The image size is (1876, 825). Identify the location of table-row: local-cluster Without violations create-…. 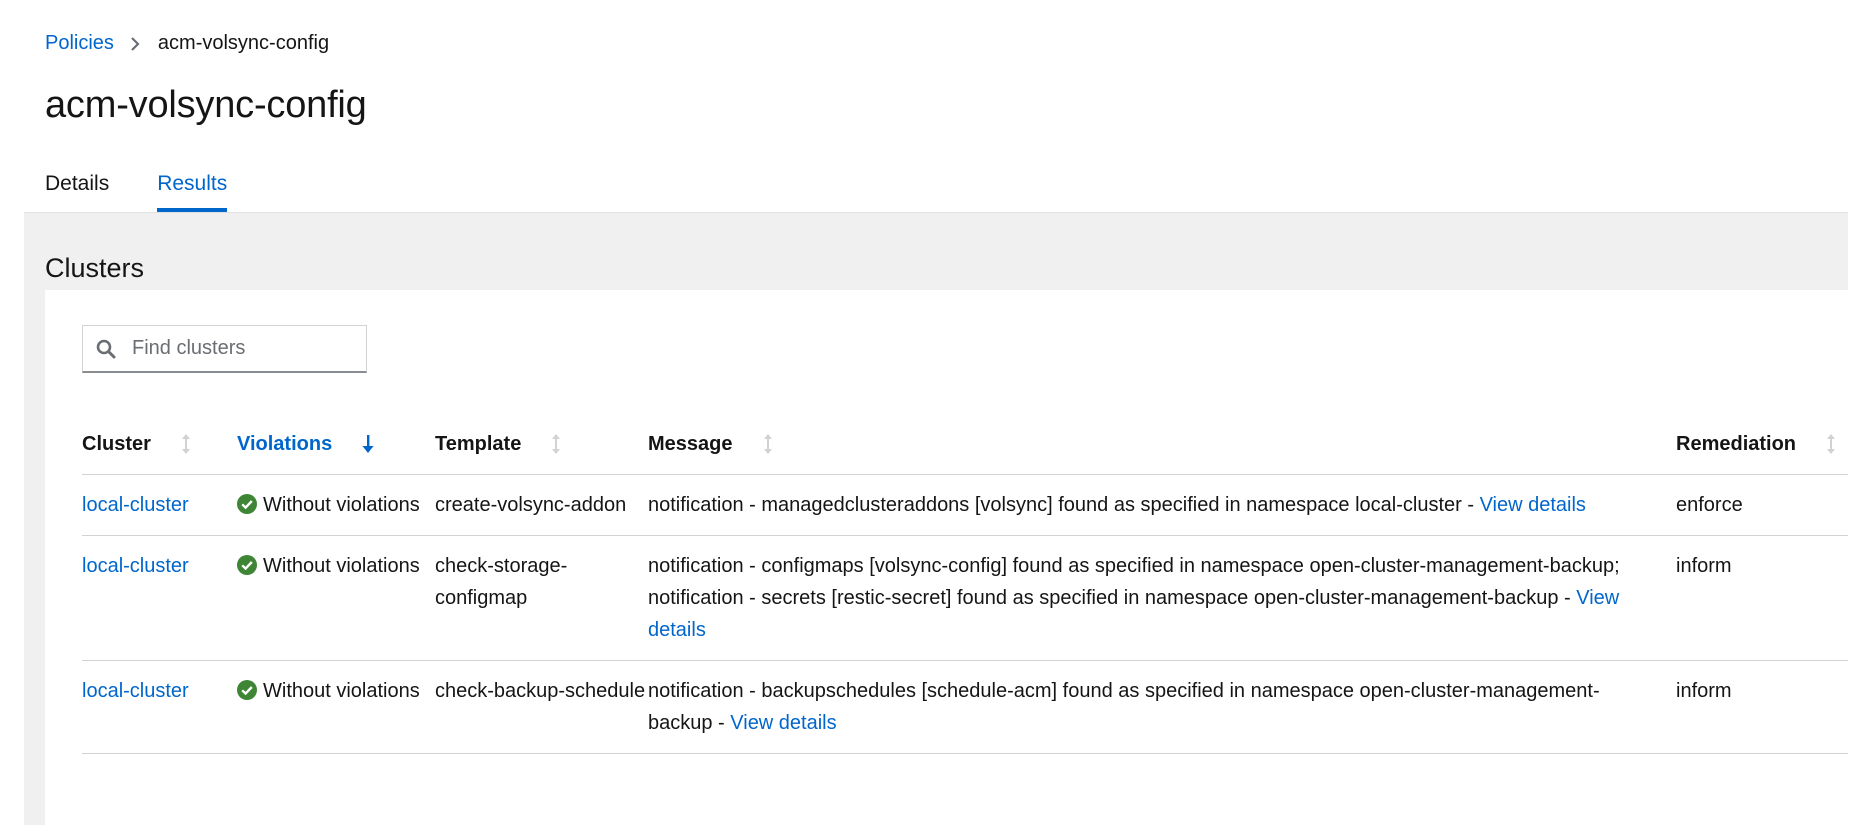
(965, 505).